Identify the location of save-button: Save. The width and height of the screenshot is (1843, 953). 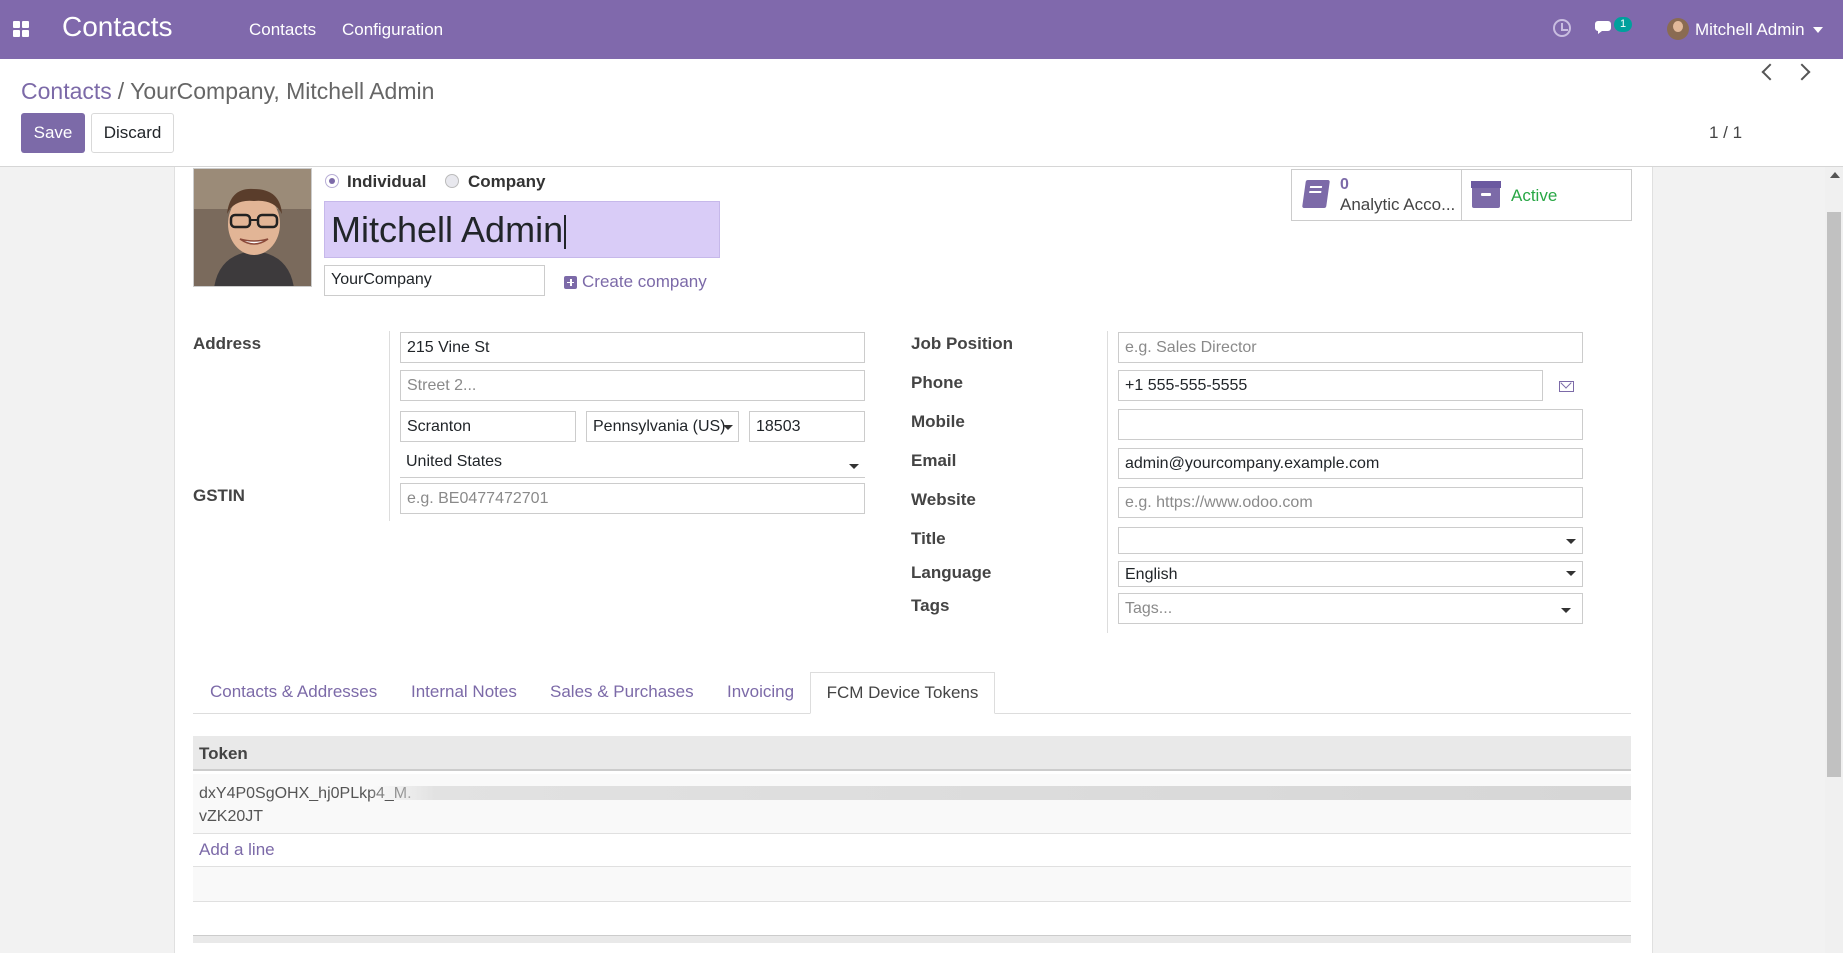
(53, 133).